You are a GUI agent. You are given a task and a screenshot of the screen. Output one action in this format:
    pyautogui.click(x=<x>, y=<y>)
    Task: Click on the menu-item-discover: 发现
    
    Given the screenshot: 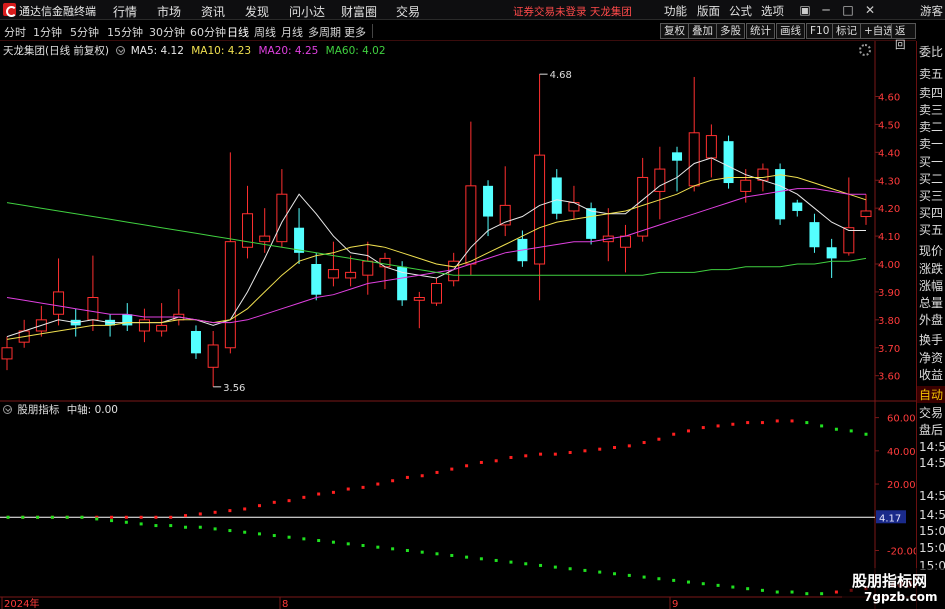 What is the action you would take?
    pyautogui.click(x=257, y=11)
    